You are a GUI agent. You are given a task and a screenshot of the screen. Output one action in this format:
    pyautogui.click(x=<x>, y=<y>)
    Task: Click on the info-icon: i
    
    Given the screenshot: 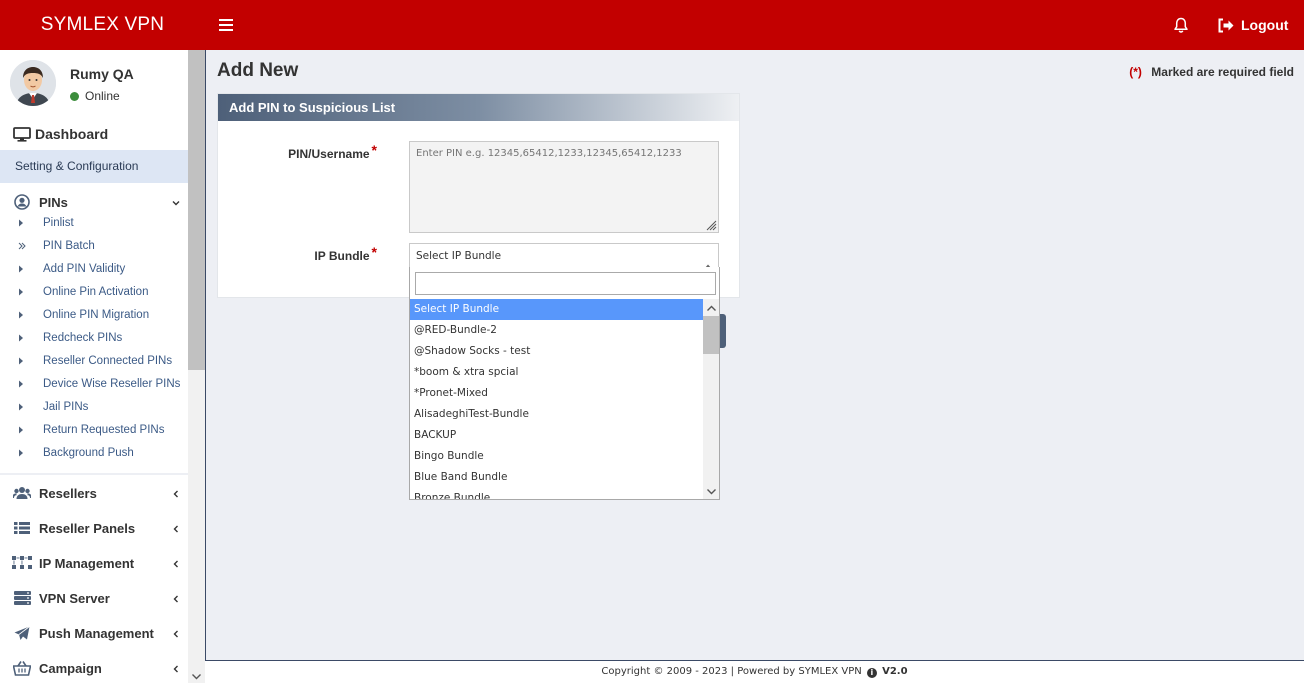 What is the action you would take?
    pyautogui.click(x=871, y=673)
    